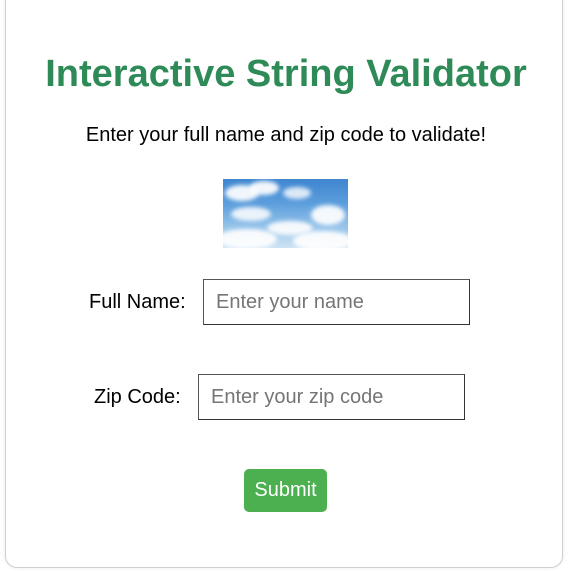 This screenshot has width=580, height=571. What do you see at coordinates (137, 302) in the screenshot?
I see `full-name-label: Full Name:` at bounding box center [137, 302].